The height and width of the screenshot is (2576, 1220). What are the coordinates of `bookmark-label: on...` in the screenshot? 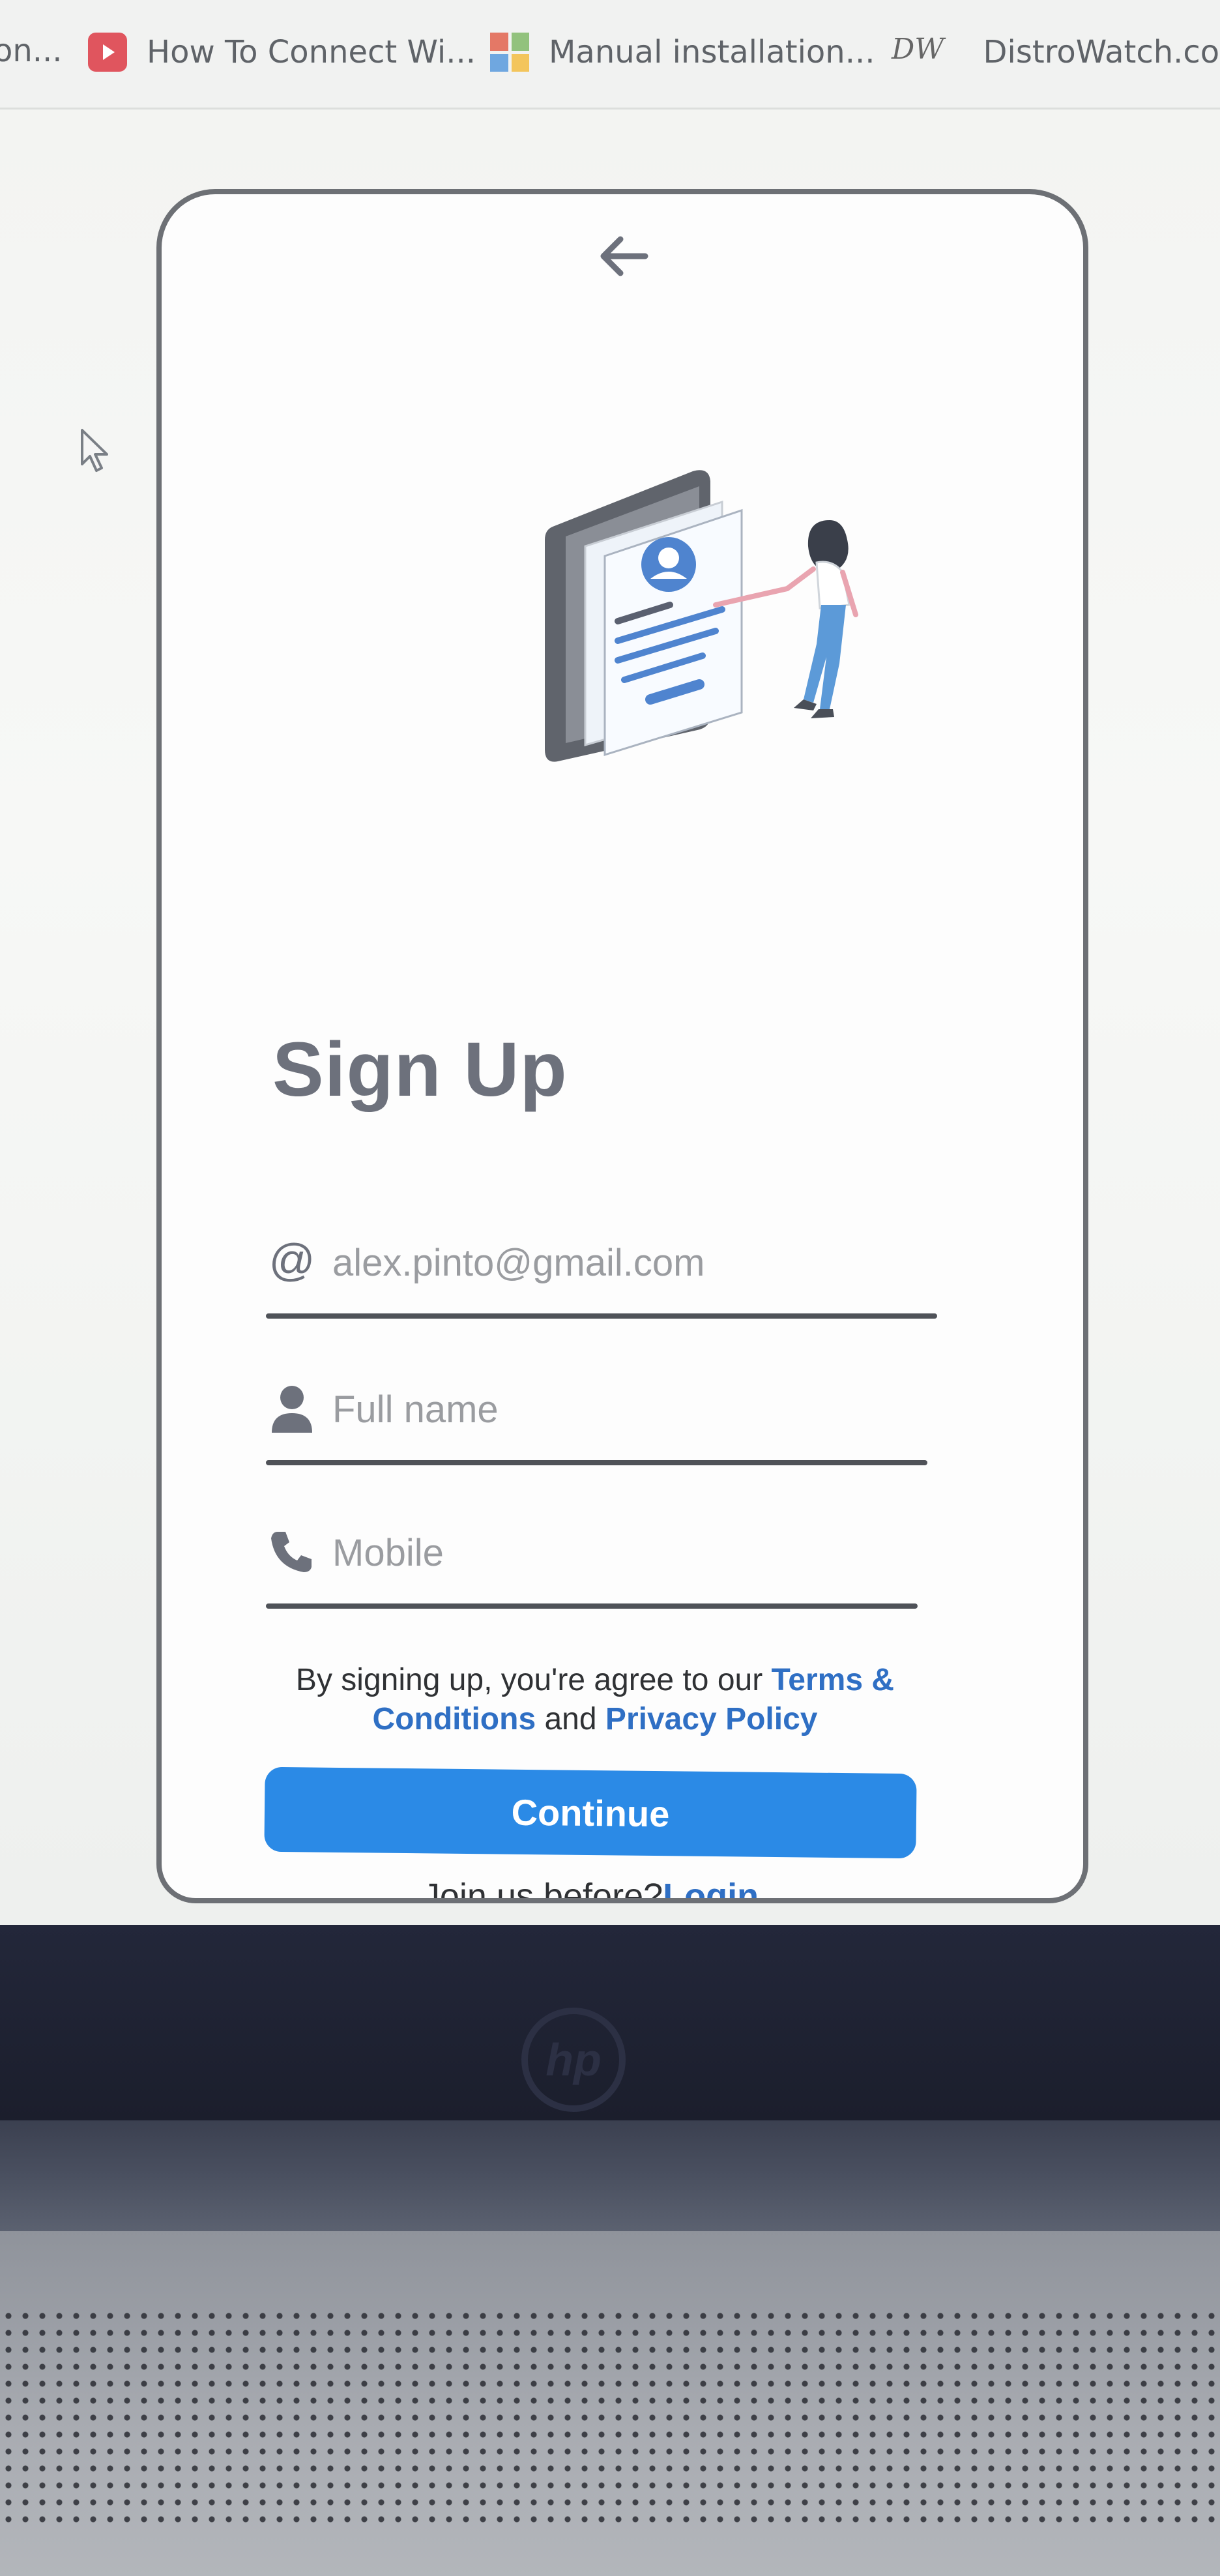 It's located at (31, 51).